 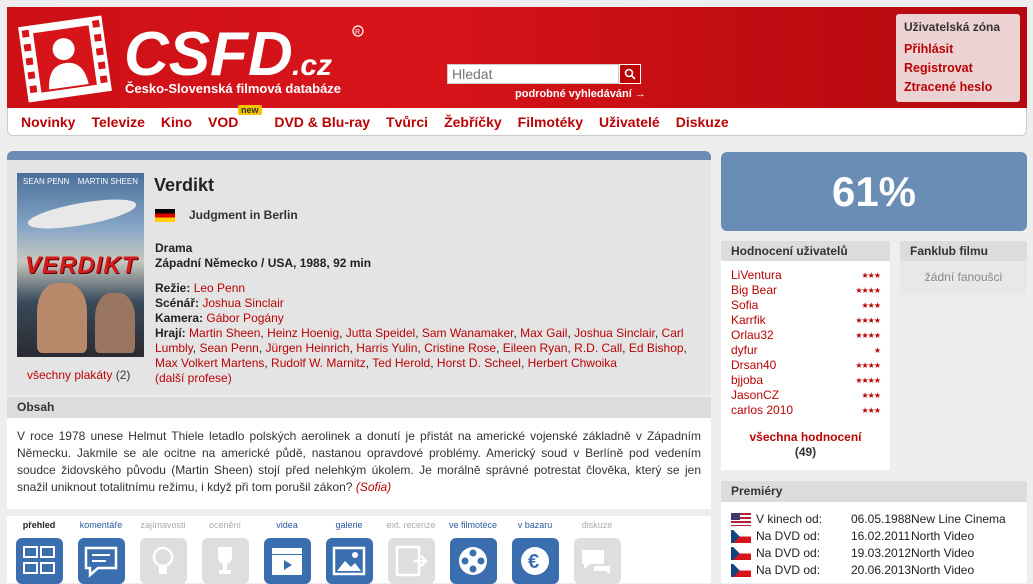 What do you see at coordinates (101, 525) in the screenshot?
I see `tab-label: komentáře` at bounding box center [101, 525].